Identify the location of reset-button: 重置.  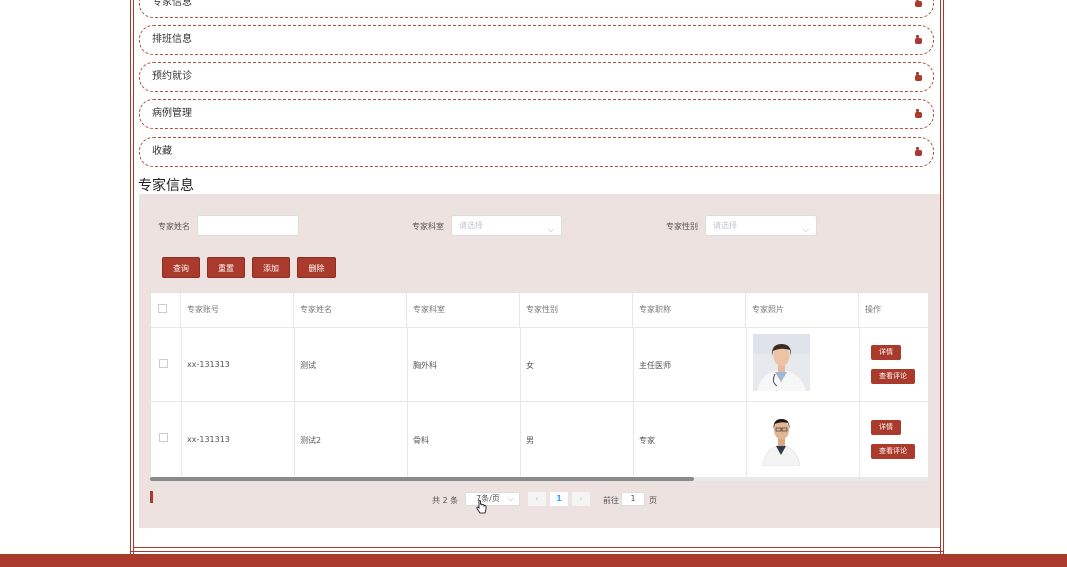
(226, 267).